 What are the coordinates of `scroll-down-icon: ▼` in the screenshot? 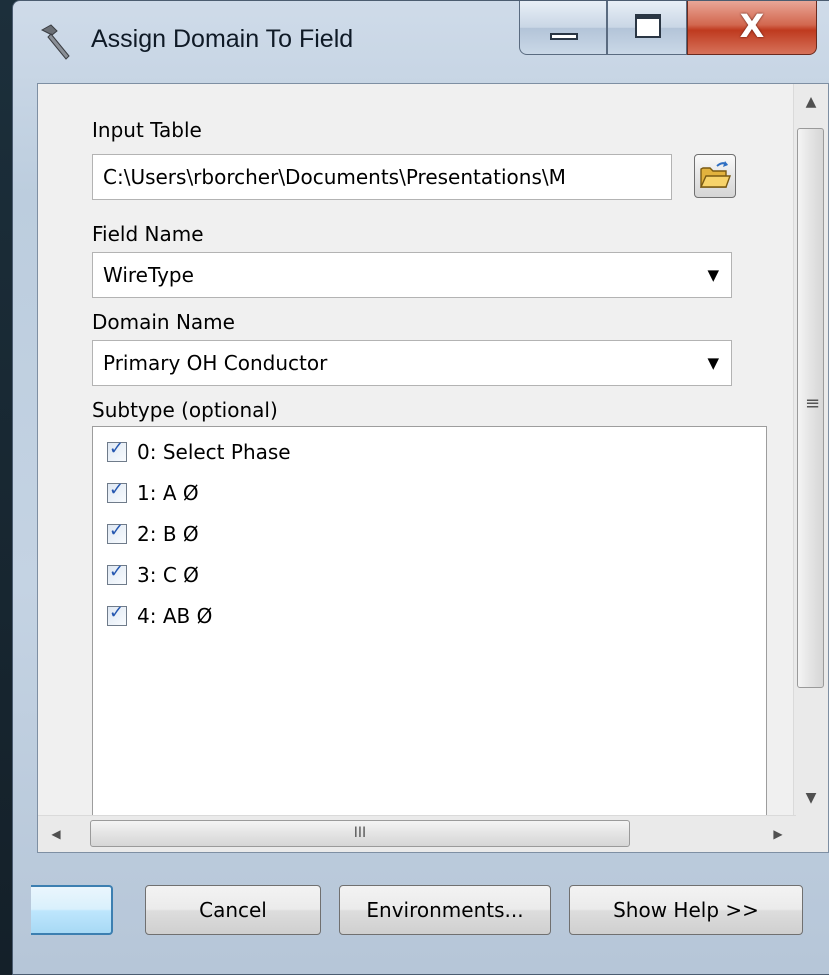 It's located at (811, 798).